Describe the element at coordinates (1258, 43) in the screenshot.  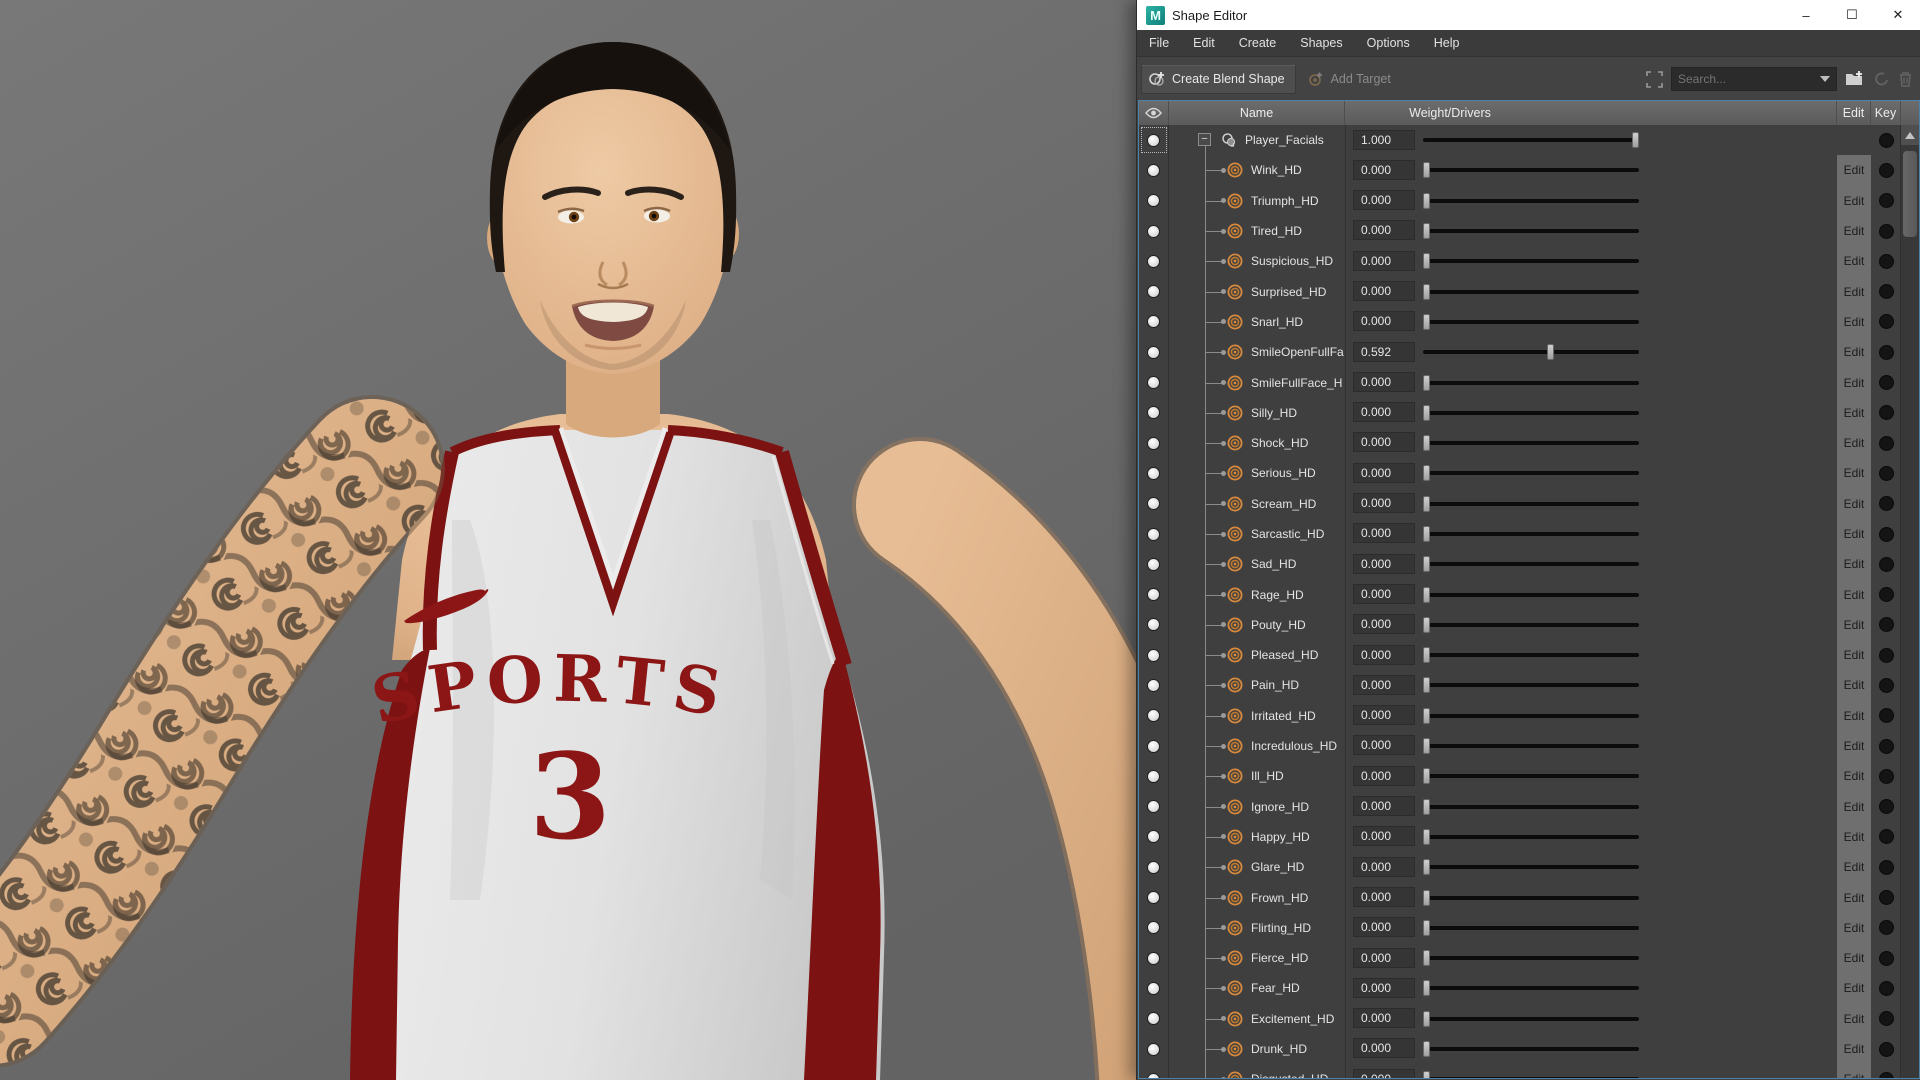
I see `menu-create: Create` at that location.